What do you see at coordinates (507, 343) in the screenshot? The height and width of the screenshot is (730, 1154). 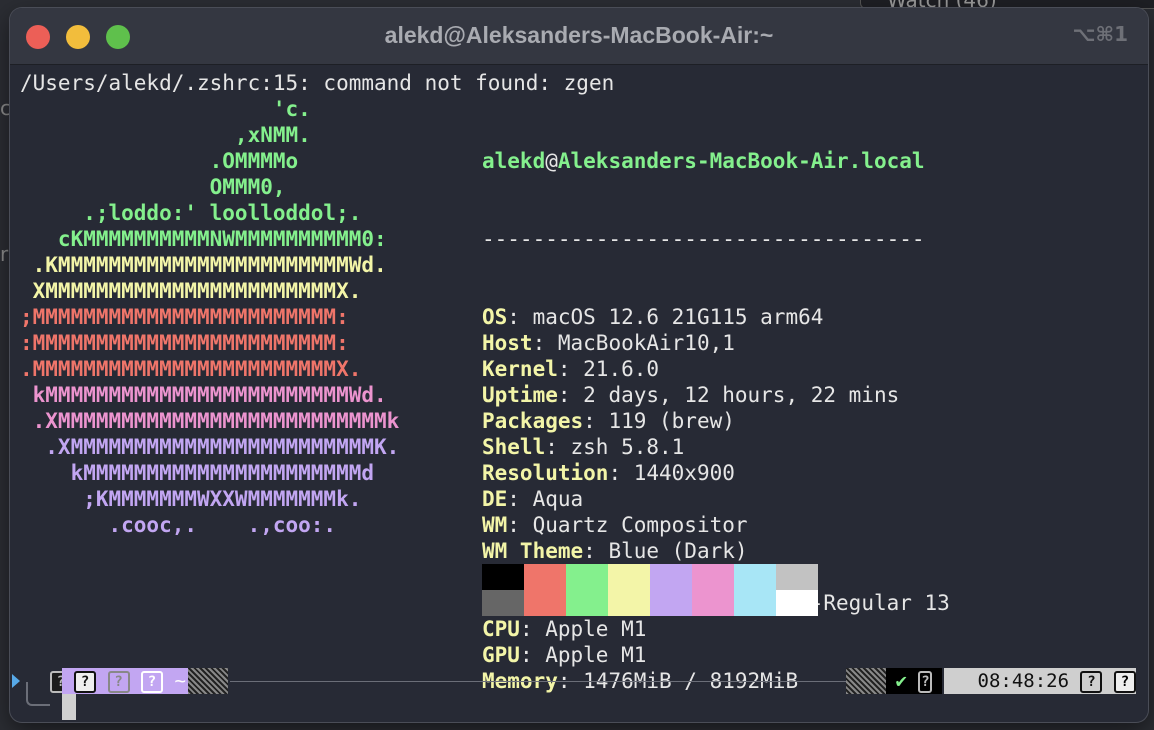 I see `info-key: Host` at bounding box center [507, 343].